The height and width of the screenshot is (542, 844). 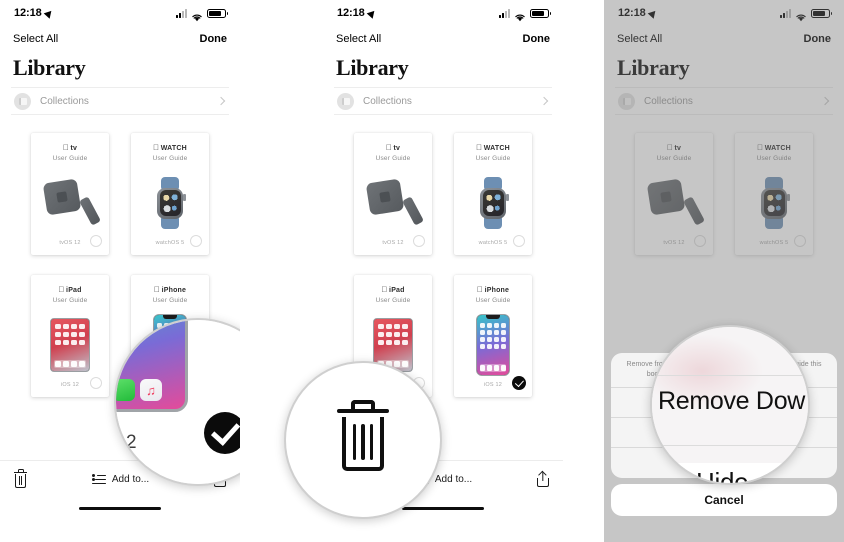 I want to click on selection-checkmark-badge, so click(x=519, y=383).